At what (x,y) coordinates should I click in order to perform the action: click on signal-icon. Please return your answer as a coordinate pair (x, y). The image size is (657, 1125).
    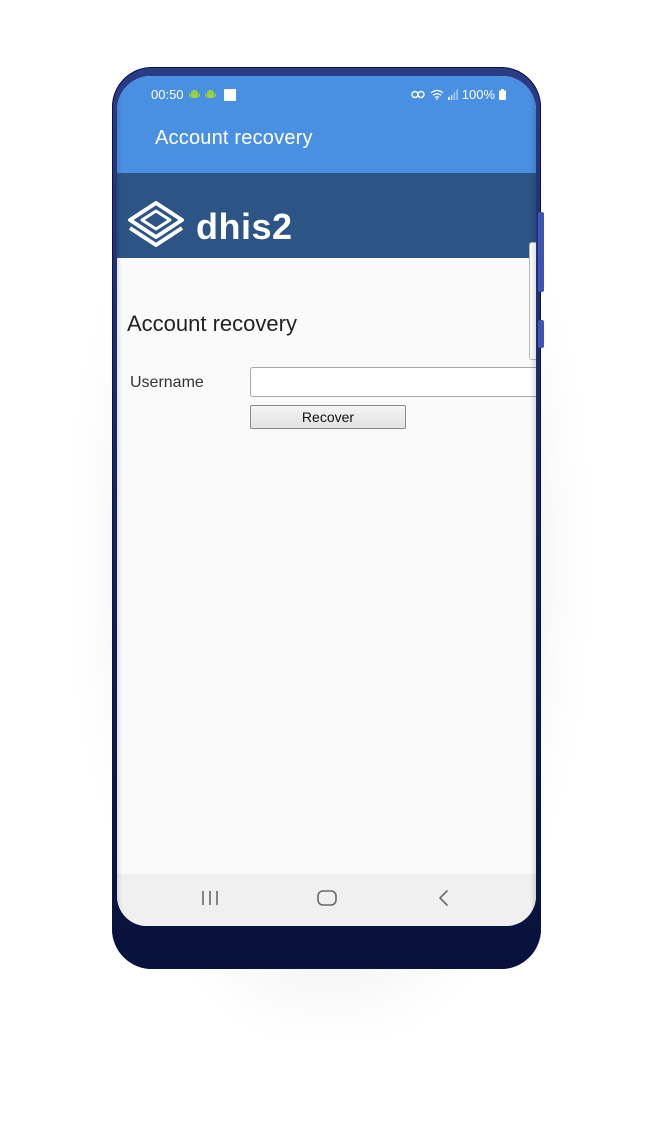
    Looking at the image, I should click on (452, 94).